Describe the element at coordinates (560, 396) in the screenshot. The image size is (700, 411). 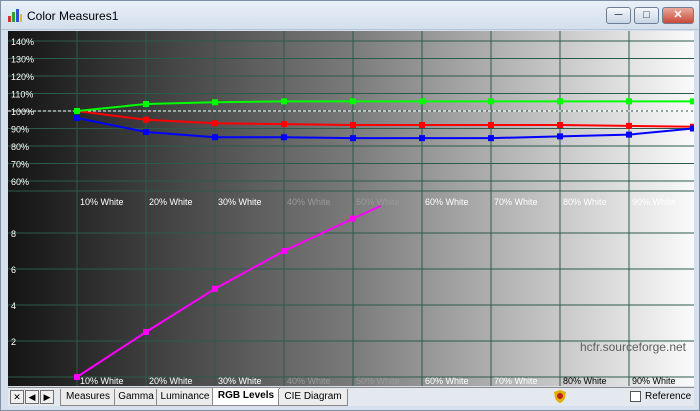
I see `shield-icon` at that location.